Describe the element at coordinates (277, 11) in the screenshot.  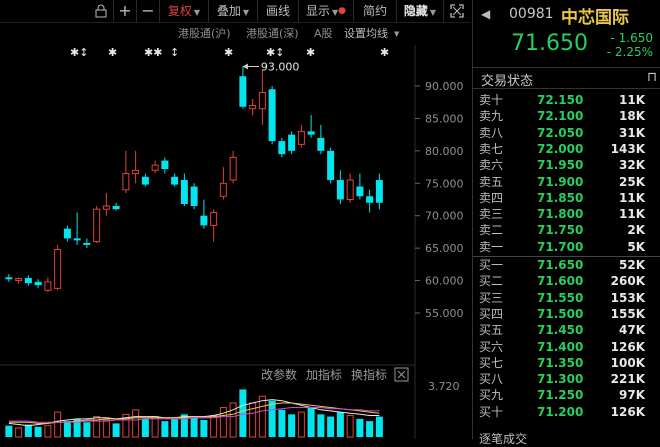
I see `huaxian-button: 画线` at that location.